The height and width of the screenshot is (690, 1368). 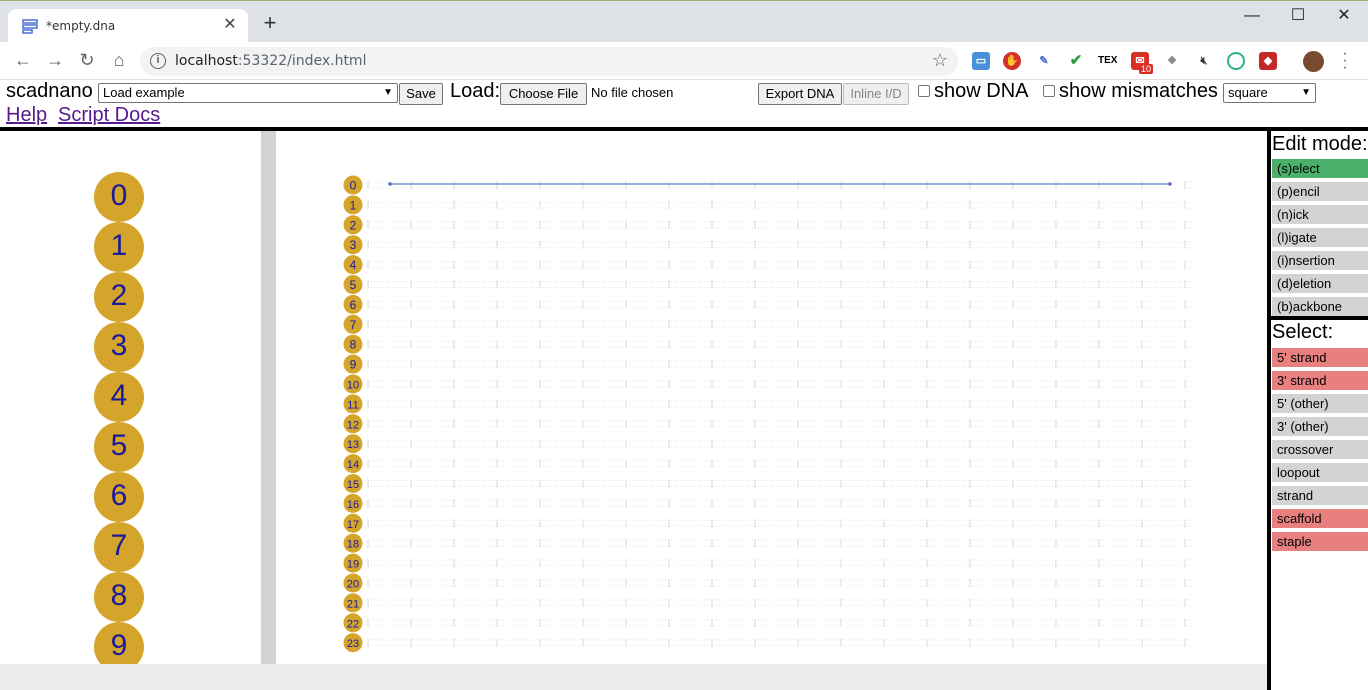 What do you see at coordinates (353, 525) in the screenshot?
I see `helix-label: 17` at bounding box center [353, 525].